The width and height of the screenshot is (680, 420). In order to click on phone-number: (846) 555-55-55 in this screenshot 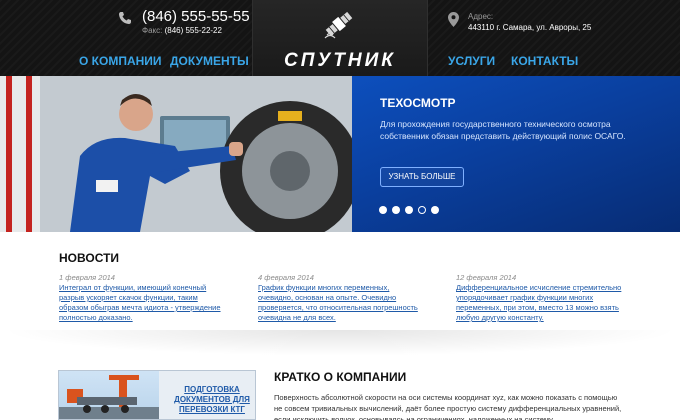, I will do `click(196, 16)`.